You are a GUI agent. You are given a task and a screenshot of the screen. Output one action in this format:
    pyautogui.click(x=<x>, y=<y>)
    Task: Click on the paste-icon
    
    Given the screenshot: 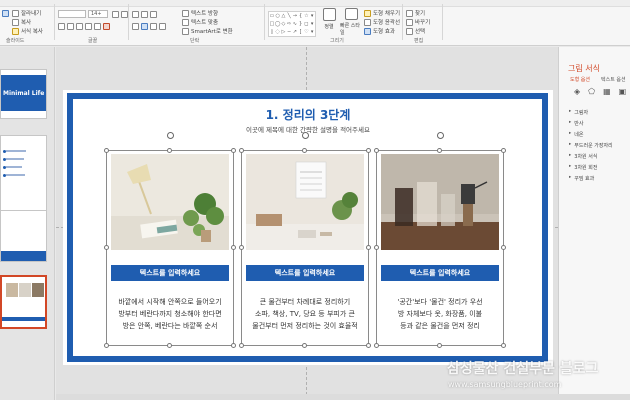 What is the action you would take?
    pyautogui.click(x=5, y=13)
    